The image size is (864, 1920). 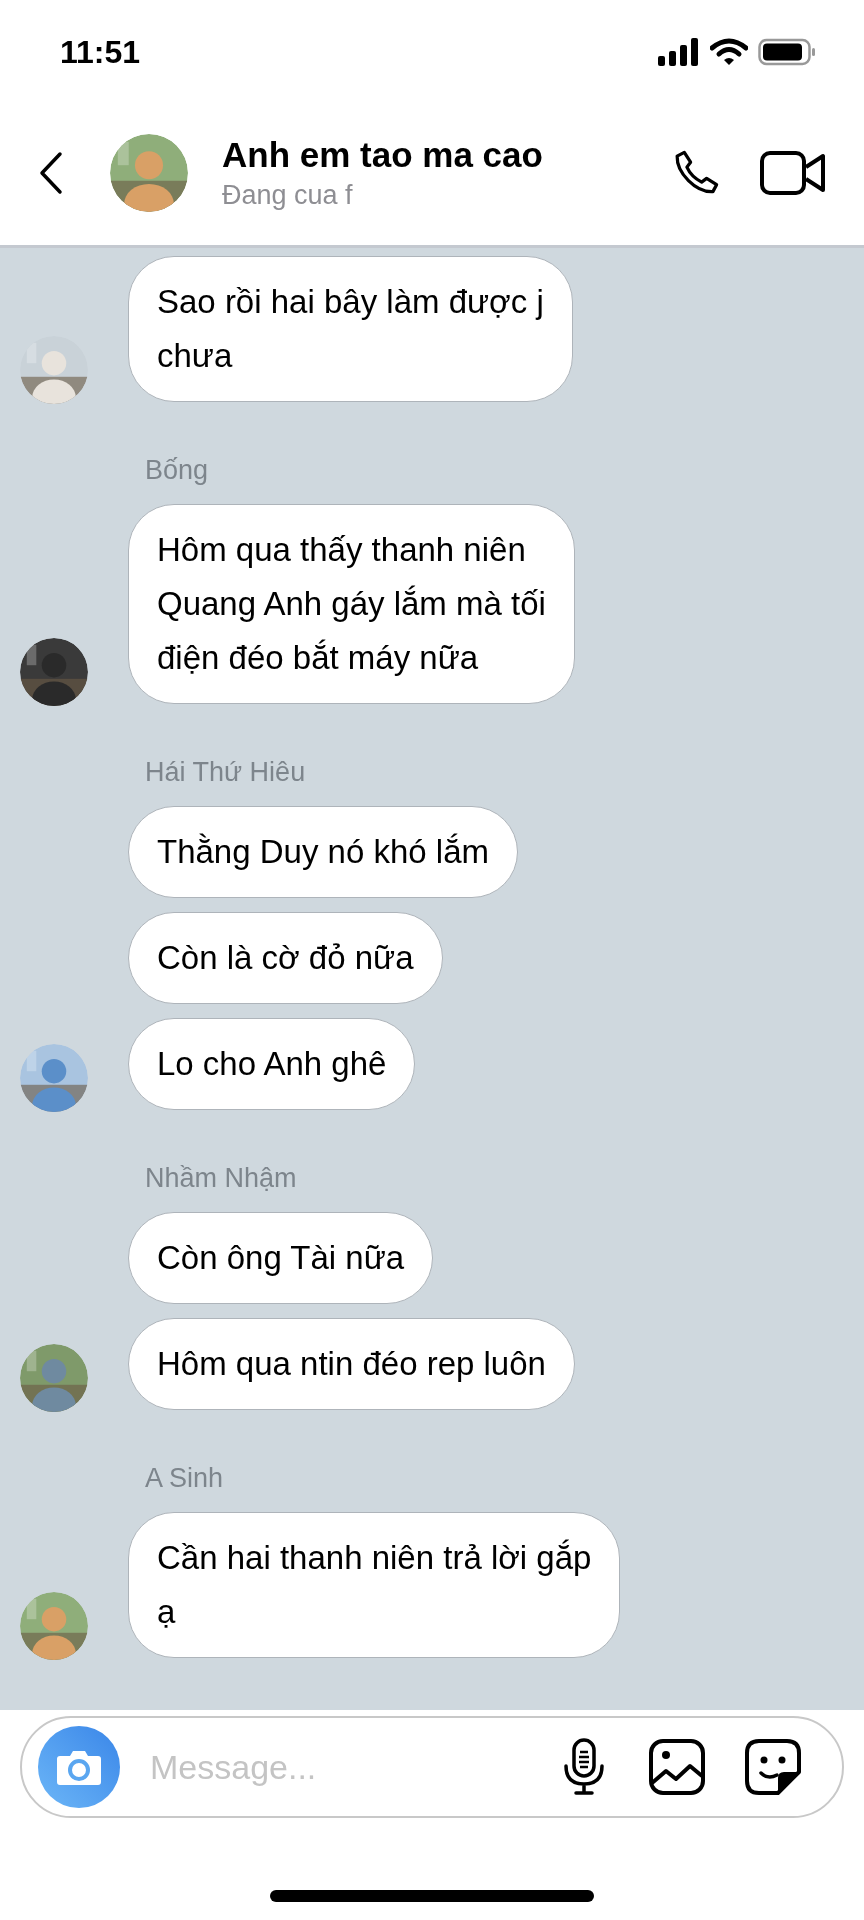 What do you see at coordinates (729, 52) in the screenshot?
I see `wifi-icon` at bounding box center [729, 52].